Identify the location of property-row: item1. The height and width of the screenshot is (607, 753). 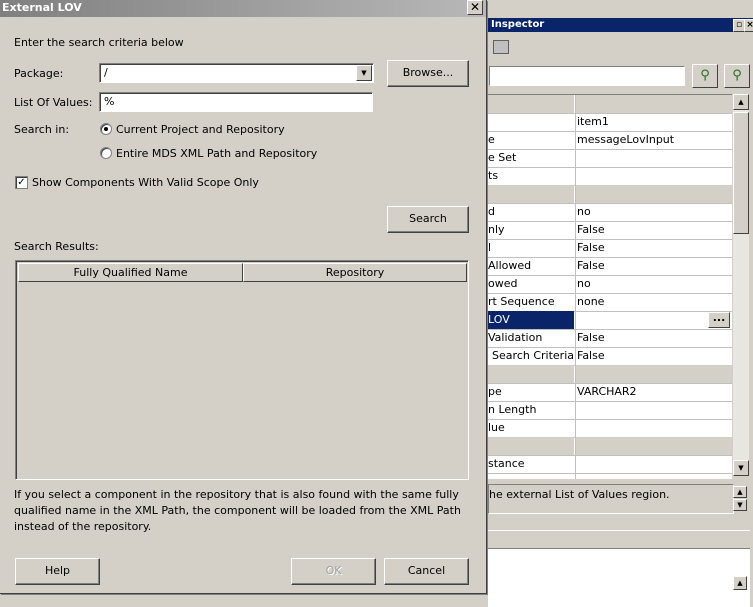
(610, 122).